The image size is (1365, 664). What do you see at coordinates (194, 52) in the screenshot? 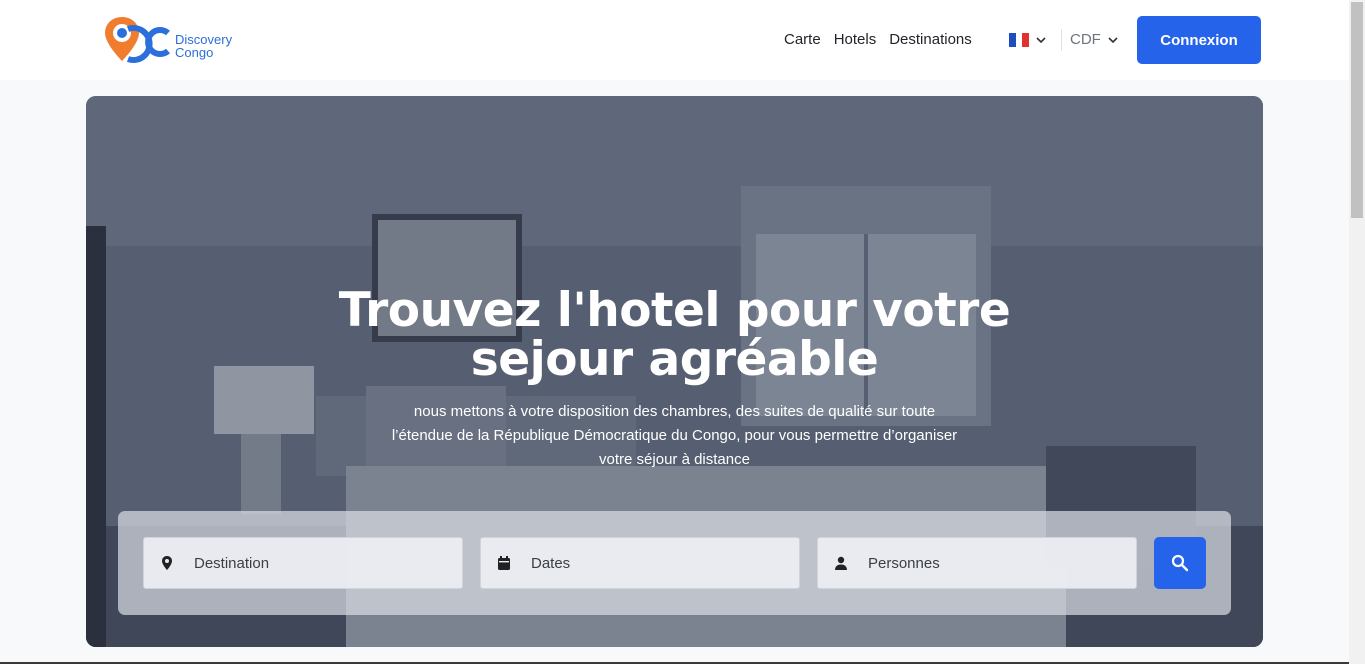
I see `brand-name-line2: Congo` at bounding box center [194, 52].